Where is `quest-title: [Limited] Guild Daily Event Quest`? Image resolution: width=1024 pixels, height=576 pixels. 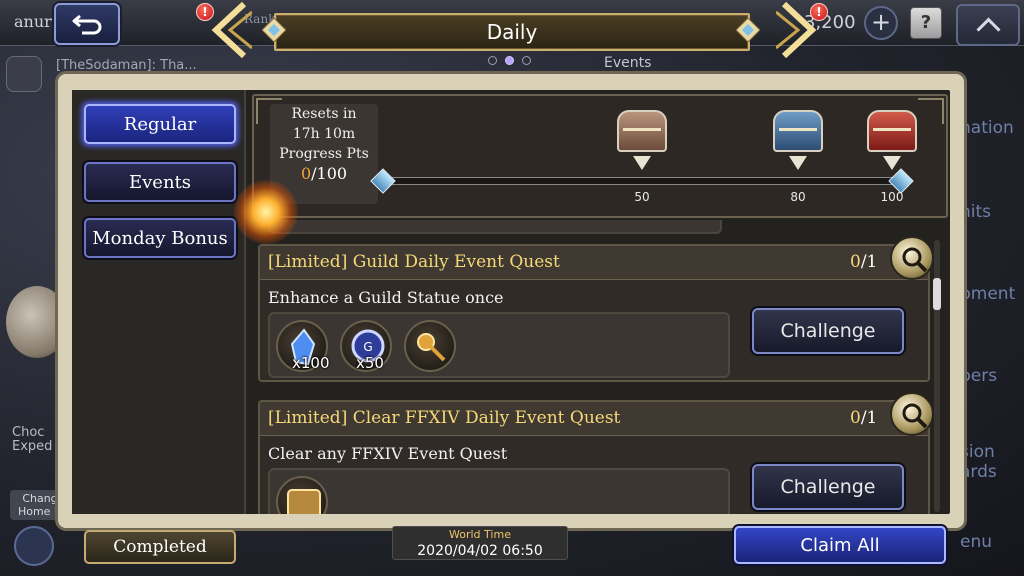 quest-title: [Limited] Guild Daily Event Quest is located at coordinates (414, 262).